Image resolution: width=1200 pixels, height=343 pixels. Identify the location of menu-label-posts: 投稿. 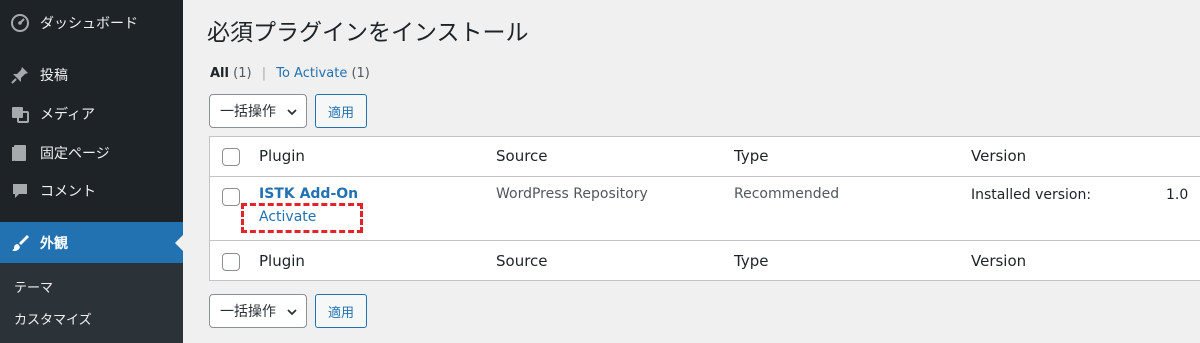
(54, 76).